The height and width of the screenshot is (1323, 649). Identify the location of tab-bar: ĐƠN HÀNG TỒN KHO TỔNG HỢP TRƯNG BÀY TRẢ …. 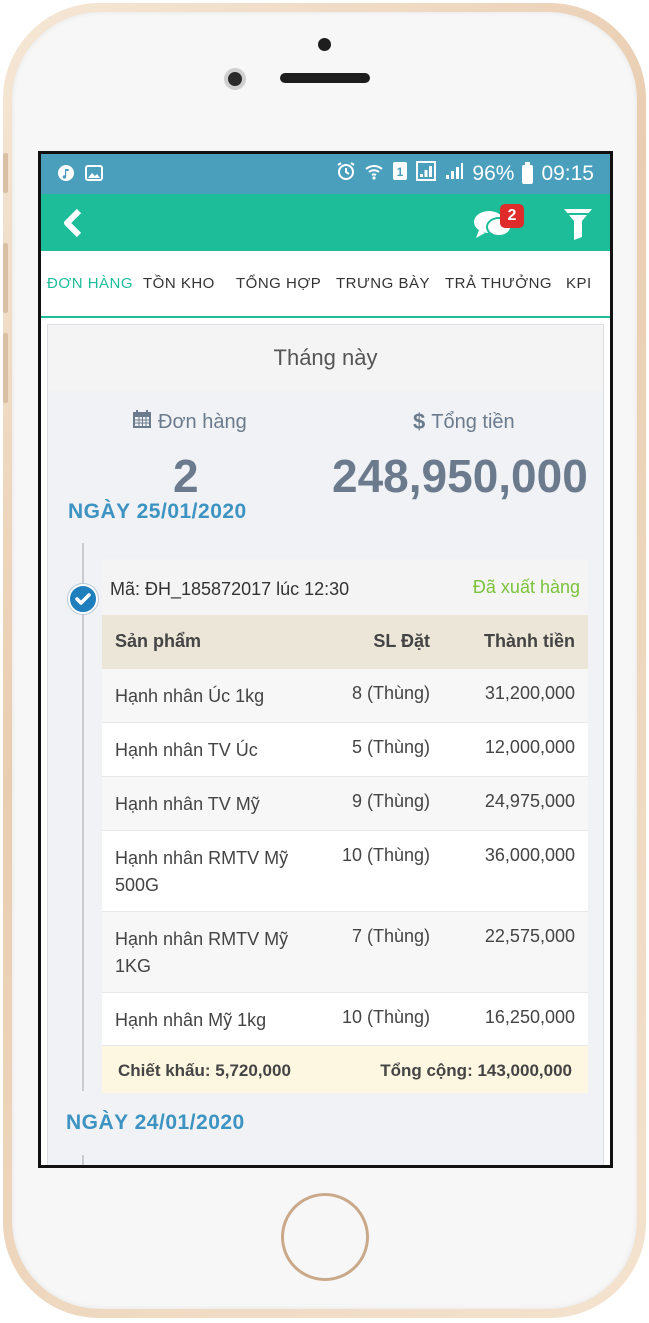
(325, 284).